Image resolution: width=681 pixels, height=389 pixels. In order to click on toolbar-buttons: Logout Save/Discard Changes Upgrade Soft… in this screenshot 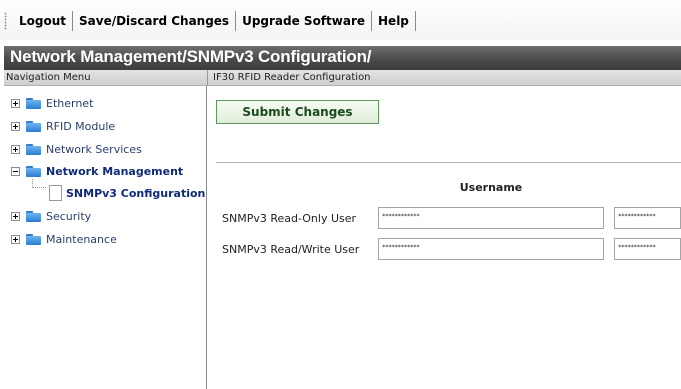, I will do `click(210, 21)`.